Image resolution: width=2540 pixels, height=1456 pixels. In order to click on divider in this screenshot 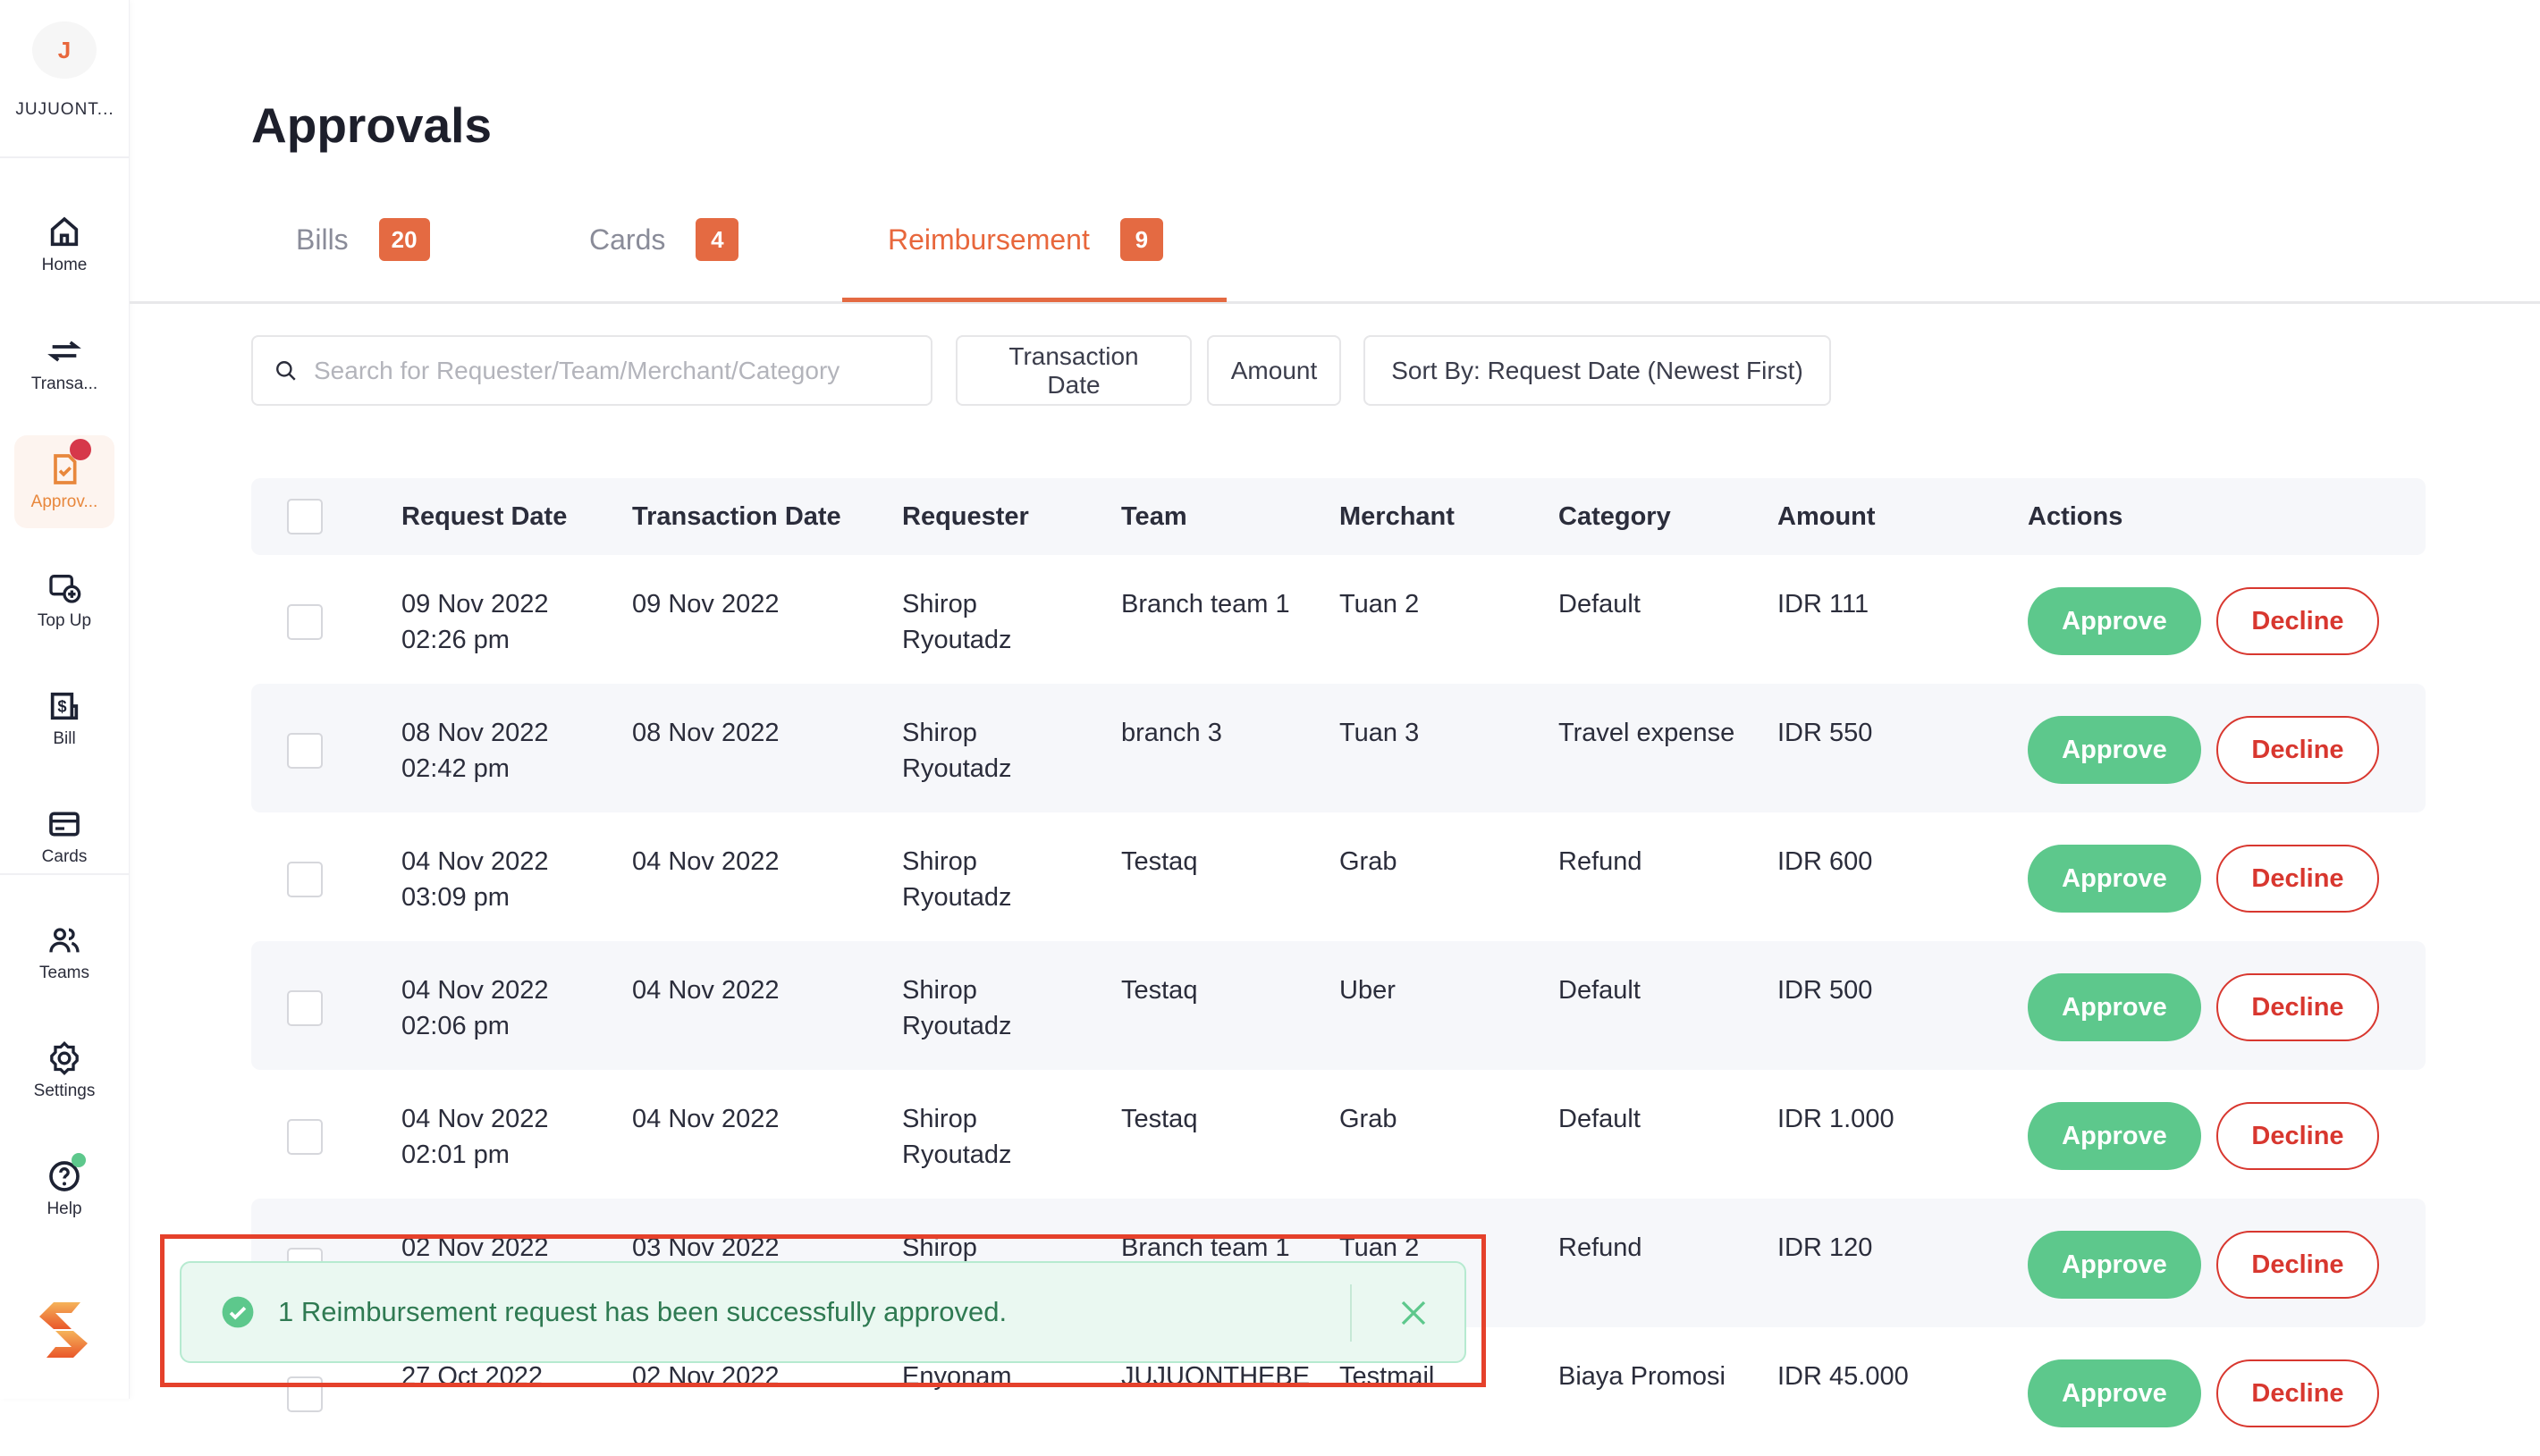, I will do `click(65, 874)`.